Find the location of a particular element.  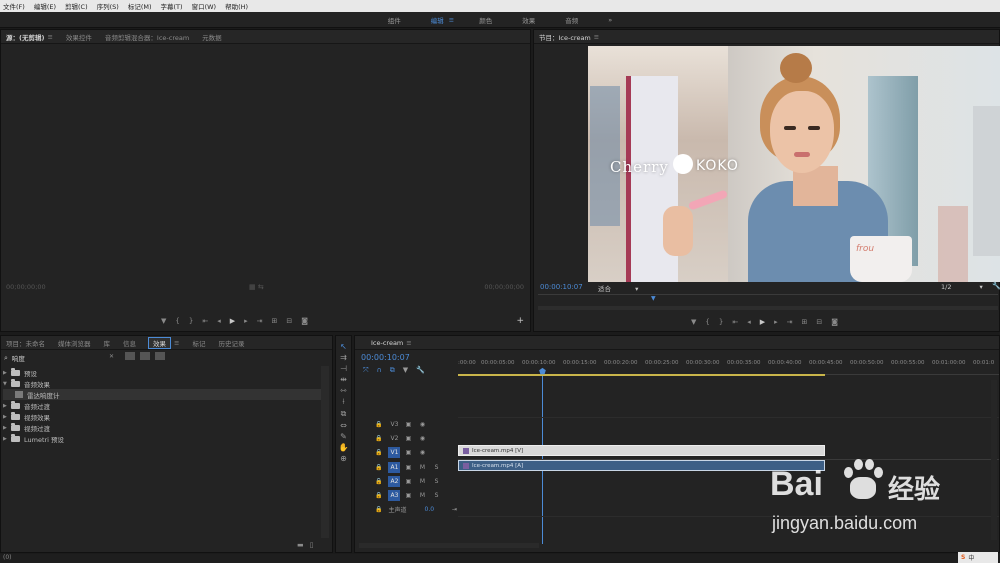

rolling-edit-tool-icon: ⇹ is located at coordinates (343, 379).